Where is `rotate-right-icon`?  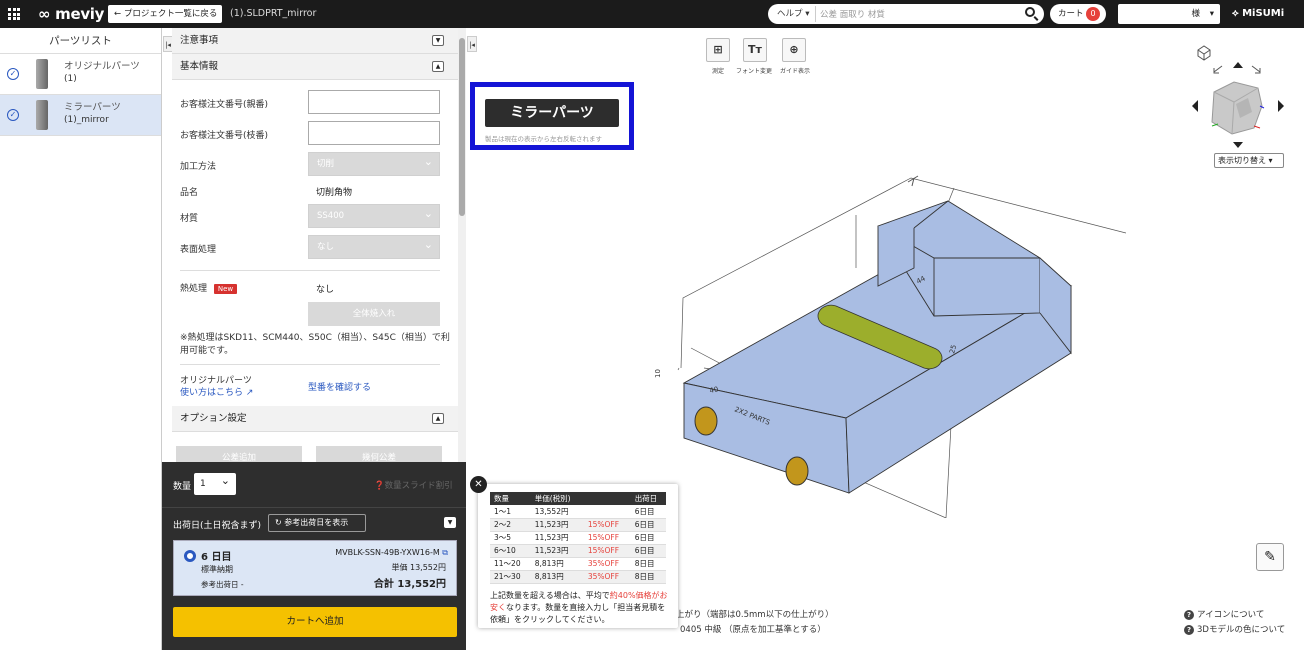
rotate-right-icon is located at coordinates (1256, 69).